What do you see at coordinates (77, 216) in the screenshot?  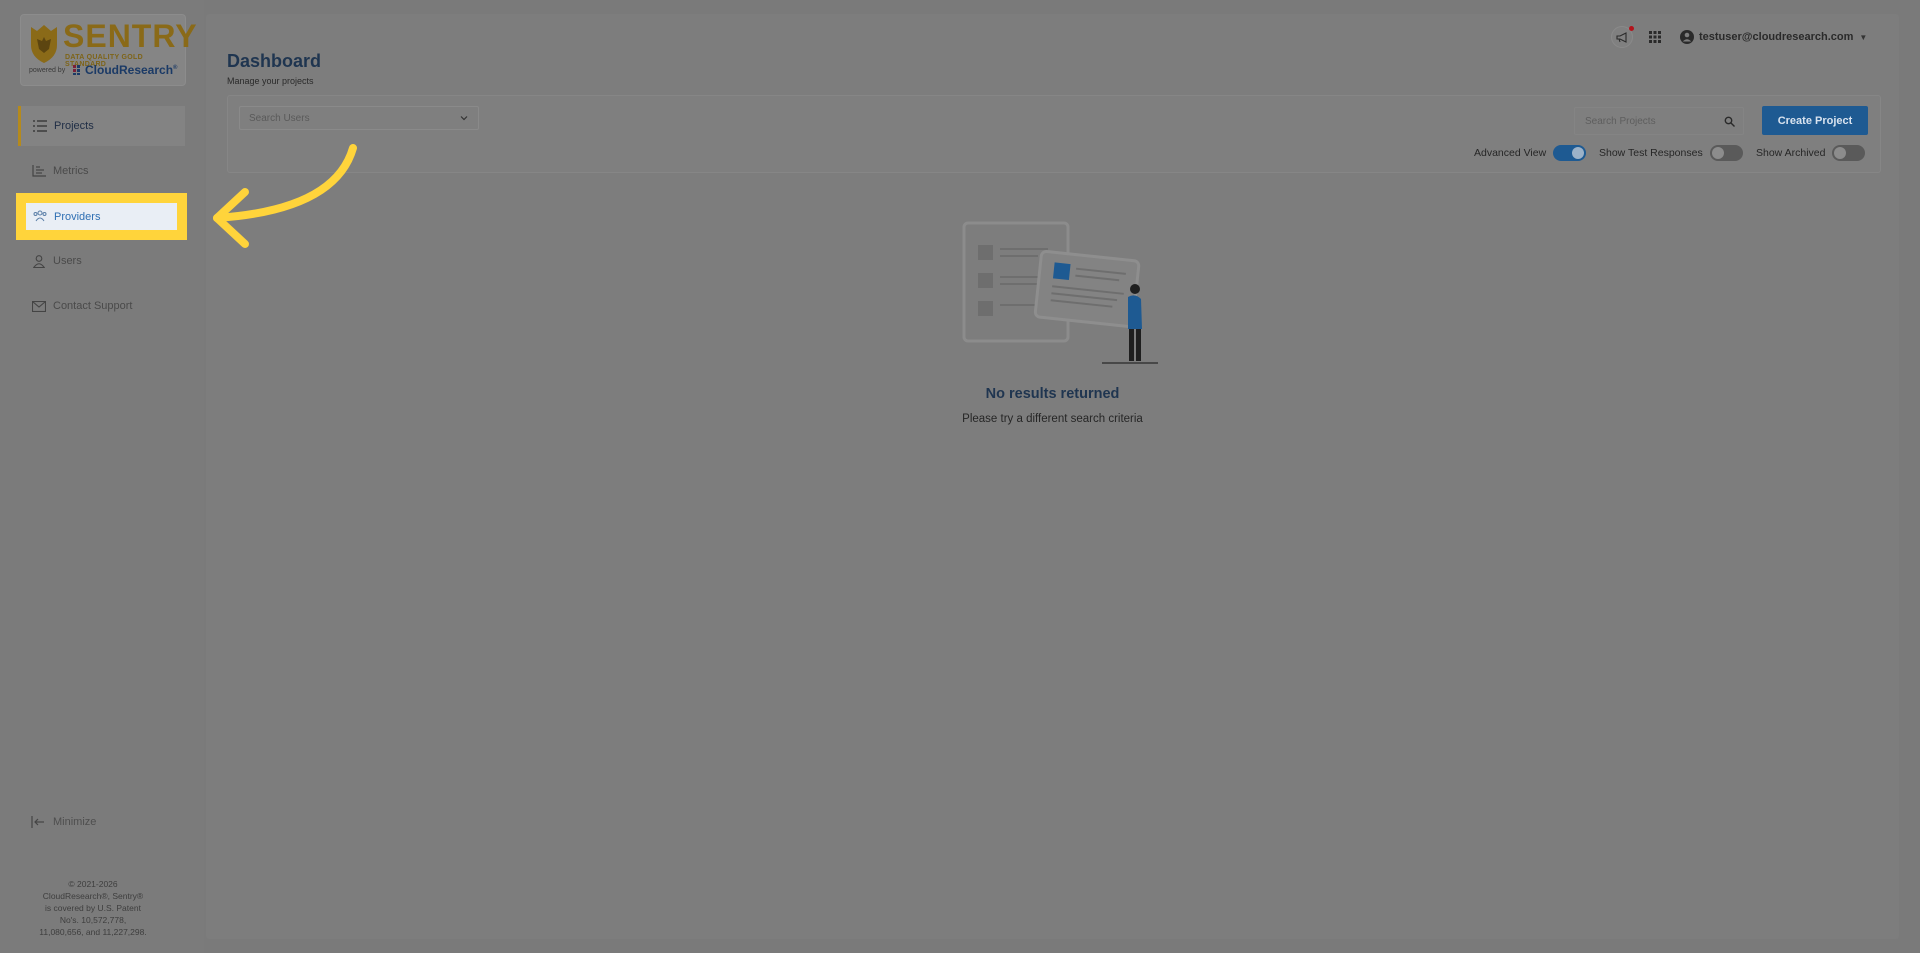 I see `sidebar-item-label: Providers` at bounding box center [77, 216].